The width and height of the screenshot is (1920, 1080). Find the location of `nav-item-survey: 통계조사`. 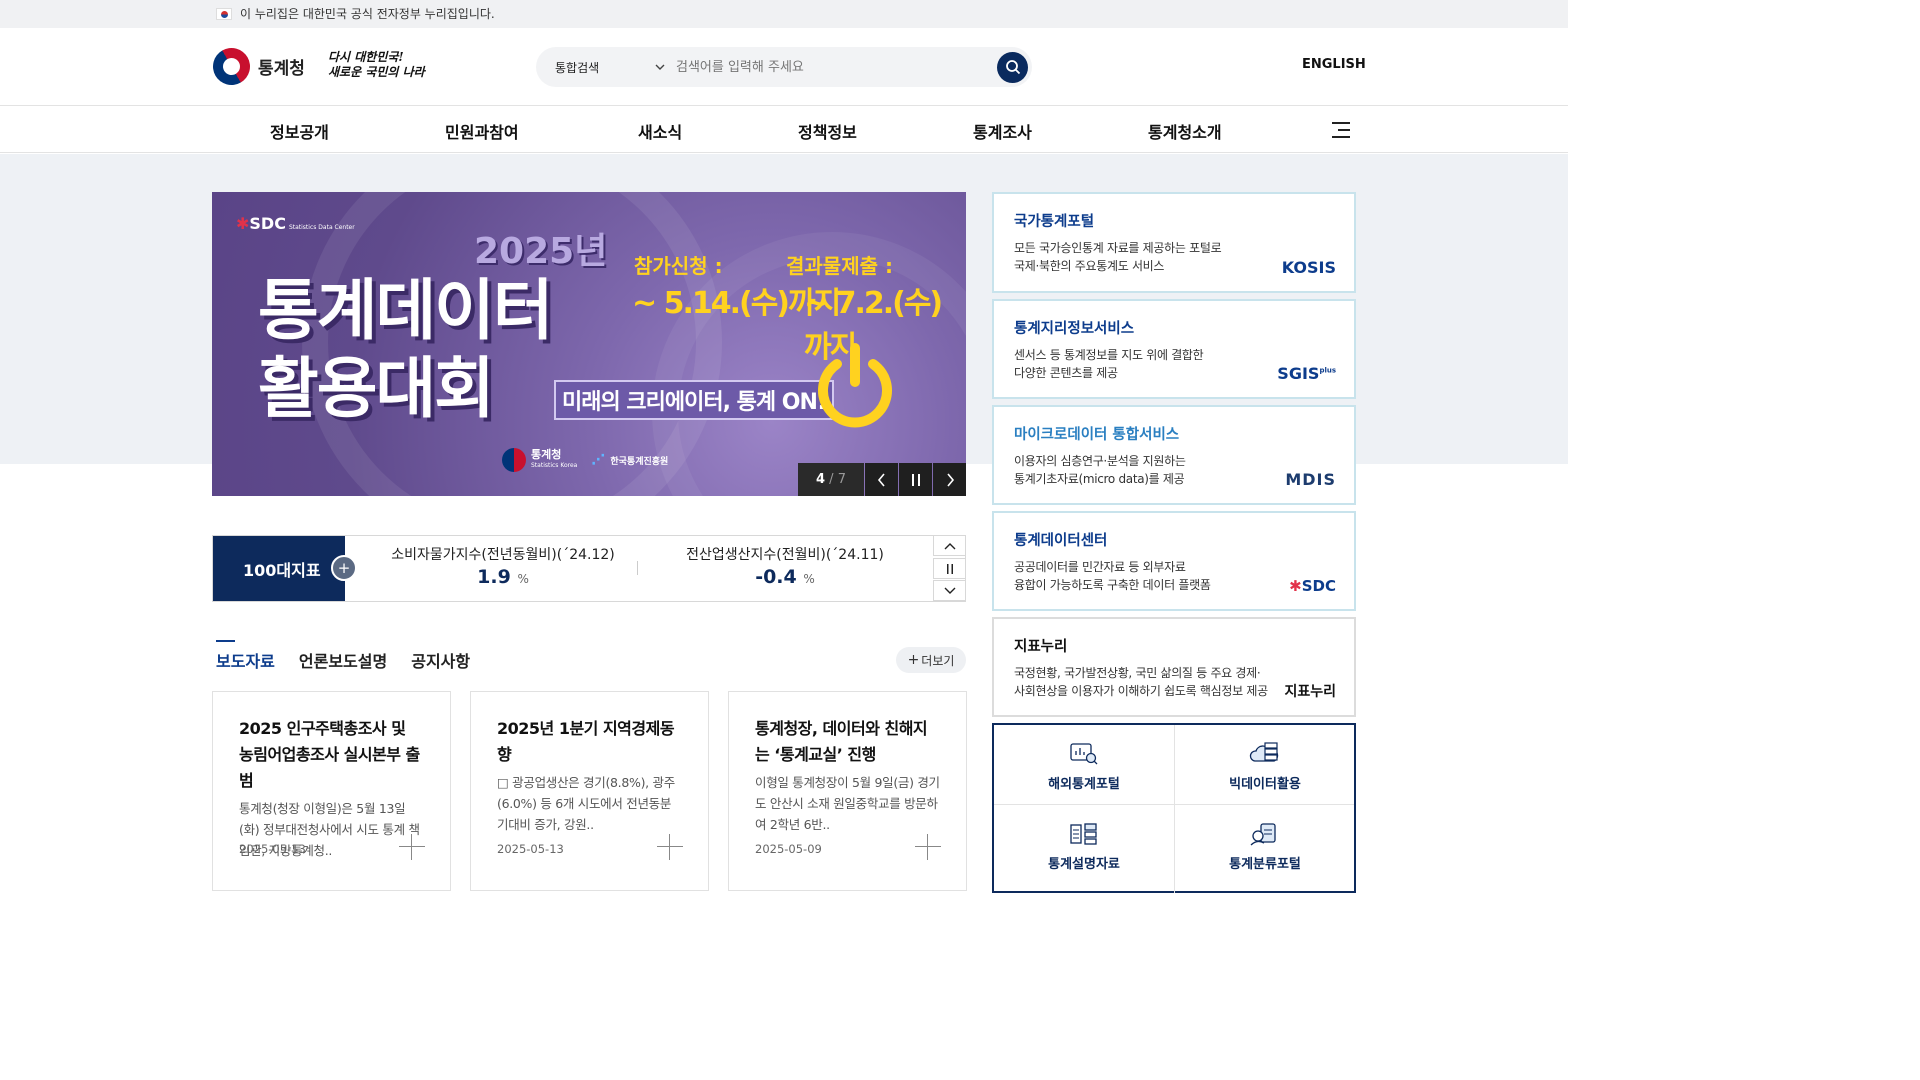

nav-item-survey: 통계조사 is located at coordinates (1002, 131).